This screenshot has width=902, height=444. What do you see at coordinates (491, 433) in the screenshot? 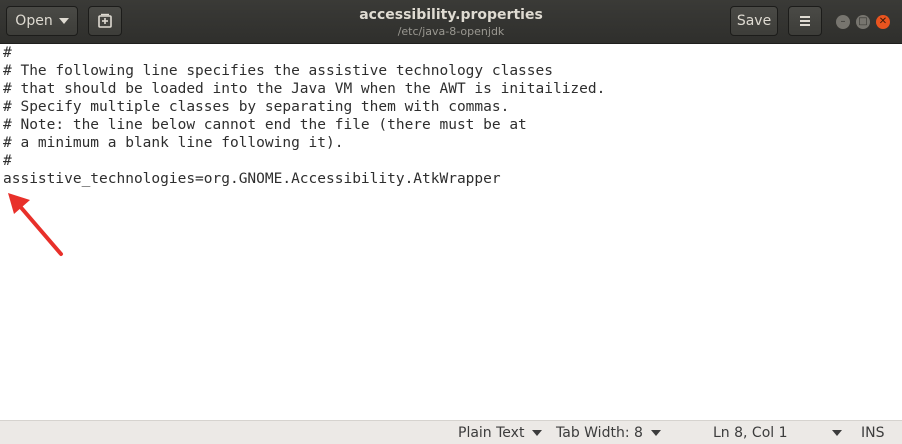
I see `language-label: Plain Text` at bounding box center [491, 433].